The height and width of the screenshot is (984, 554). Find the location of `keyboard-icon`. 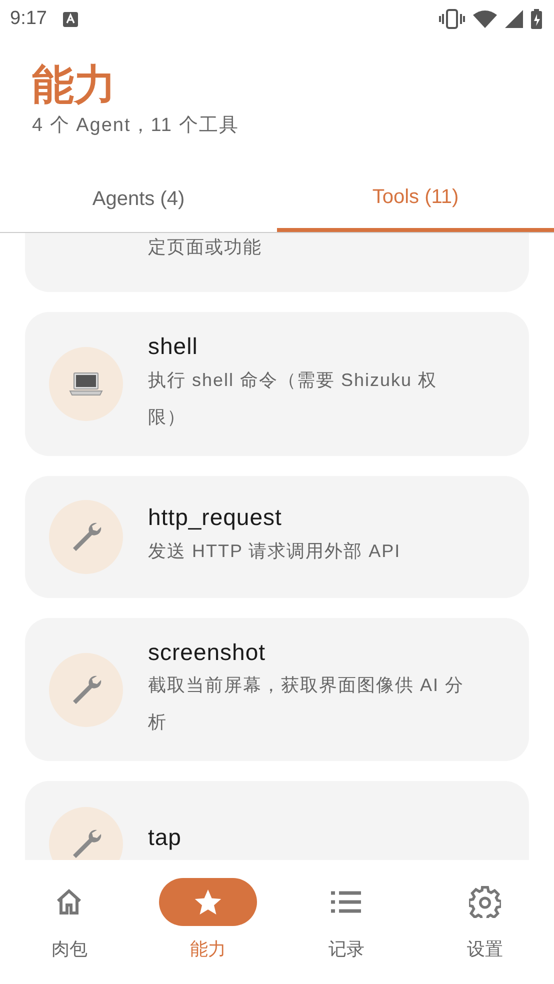

keyboard-icon is located at coordinates (70, 19).